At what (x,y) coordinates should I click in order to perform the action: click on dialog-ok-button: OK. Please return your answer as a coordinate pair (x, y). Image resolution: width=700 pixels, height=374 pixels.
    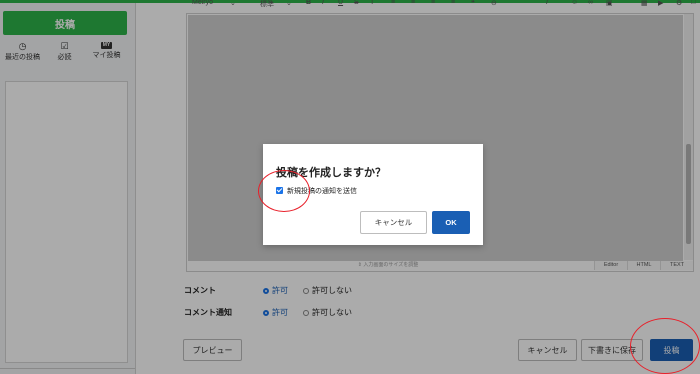
    Looking at the image, I should click on (451, 222).